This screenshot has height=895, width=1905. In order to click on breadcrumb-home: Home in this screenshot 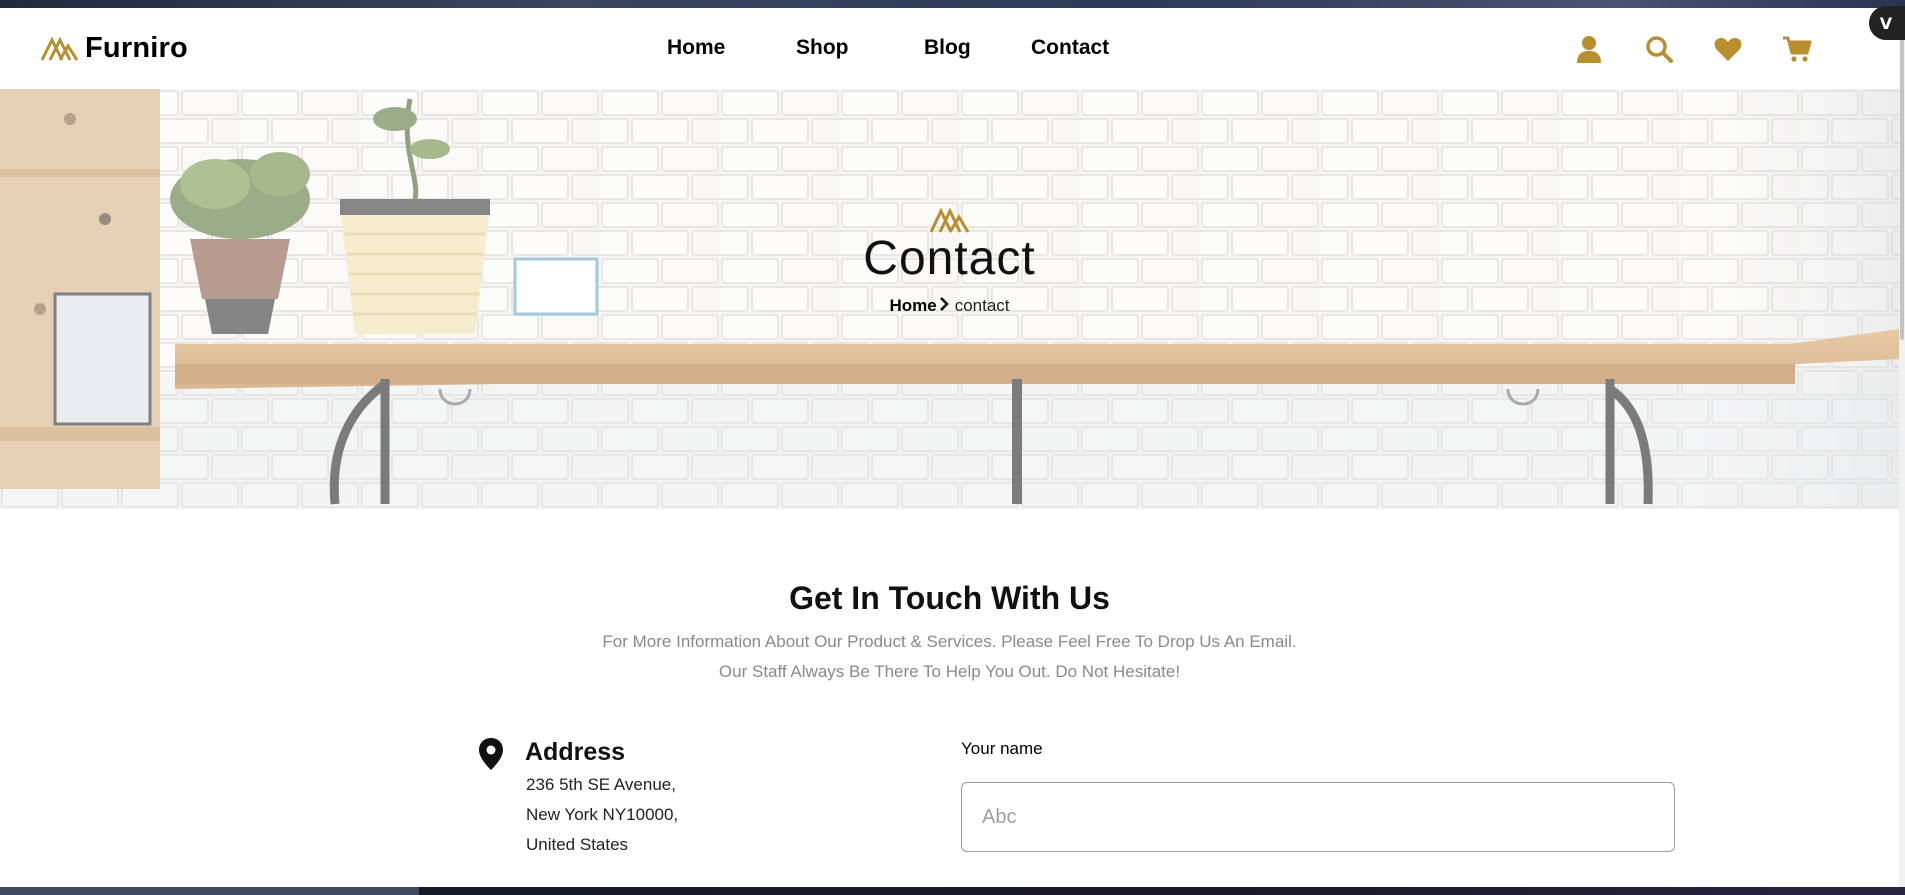, I will do `click(912, 305)`.